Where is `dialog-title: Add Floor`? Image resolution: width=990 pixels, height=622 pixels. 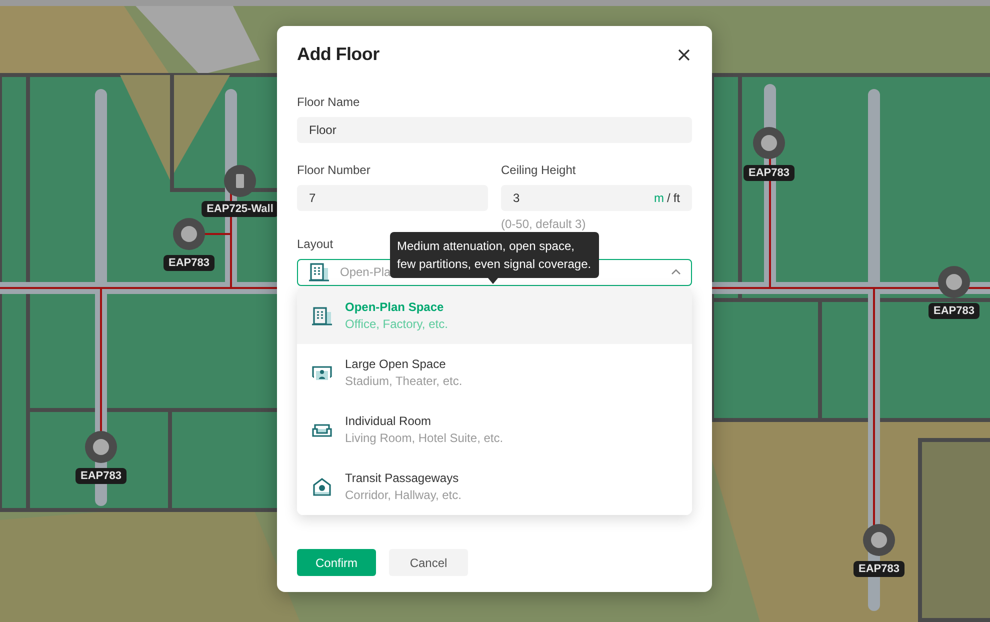
dialog-title: Add Floor is located at coordinates (338, 55).